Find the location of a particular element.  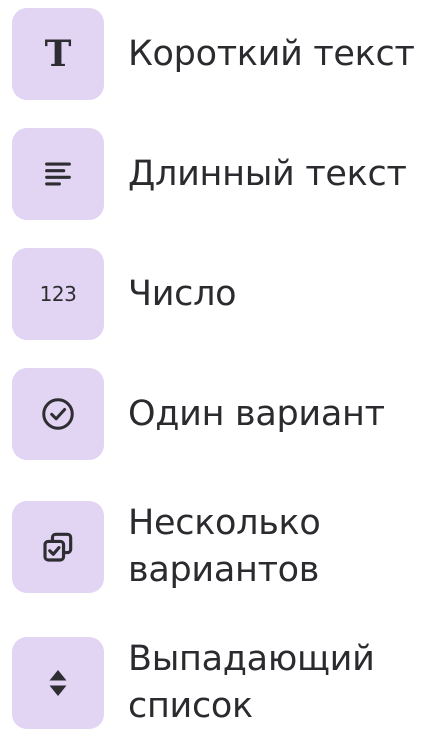

multiple-choice-label-line1: Несколько is located at coordinates (224, 523).